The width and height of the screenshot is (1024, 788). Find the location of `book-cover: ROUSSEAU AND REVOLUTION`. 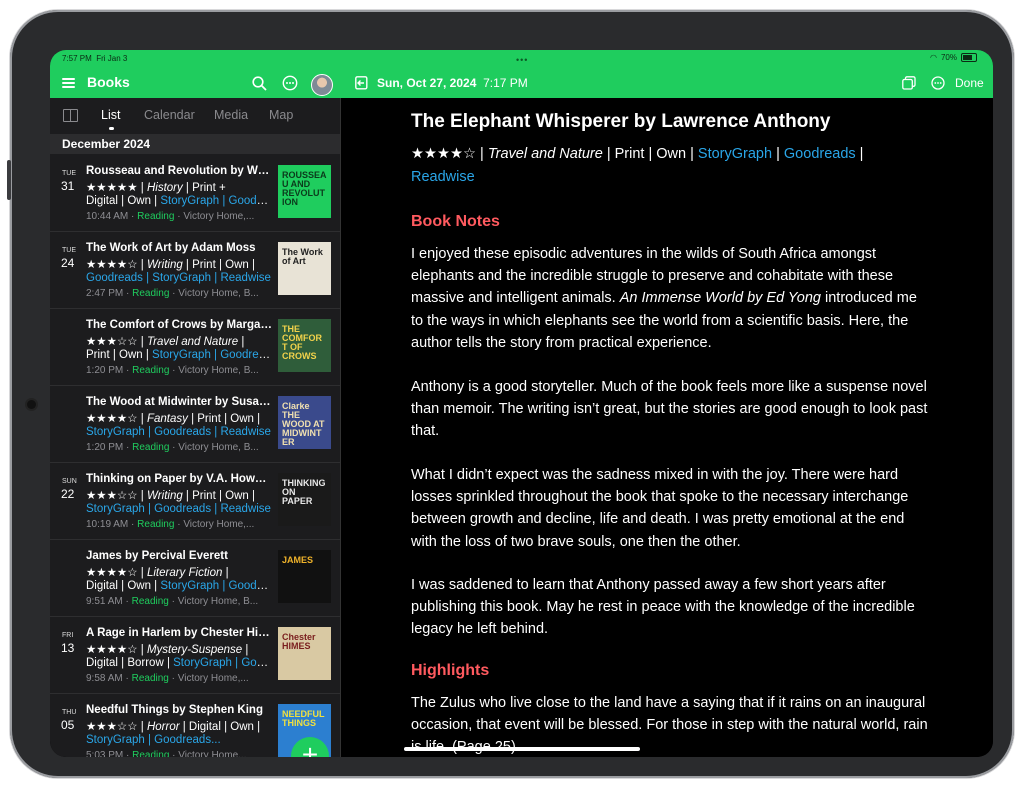

book-cover: ROUSSEAU AND REVOLUTION is located at coordinates (304, 191).